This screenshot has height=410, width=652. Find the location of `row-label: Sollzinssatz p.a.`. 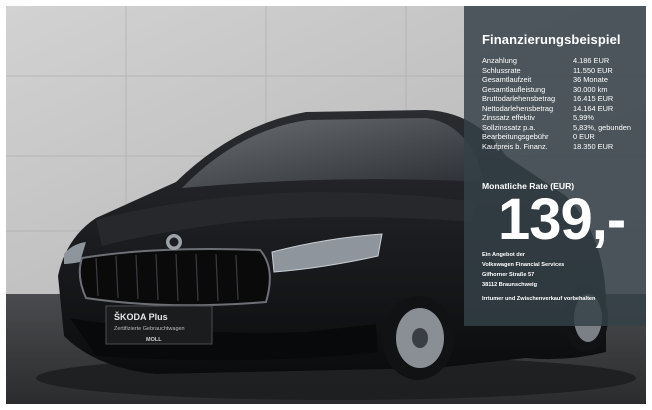

row-label: Sollzinssatz p.a. is located at coordinates (509, 127).